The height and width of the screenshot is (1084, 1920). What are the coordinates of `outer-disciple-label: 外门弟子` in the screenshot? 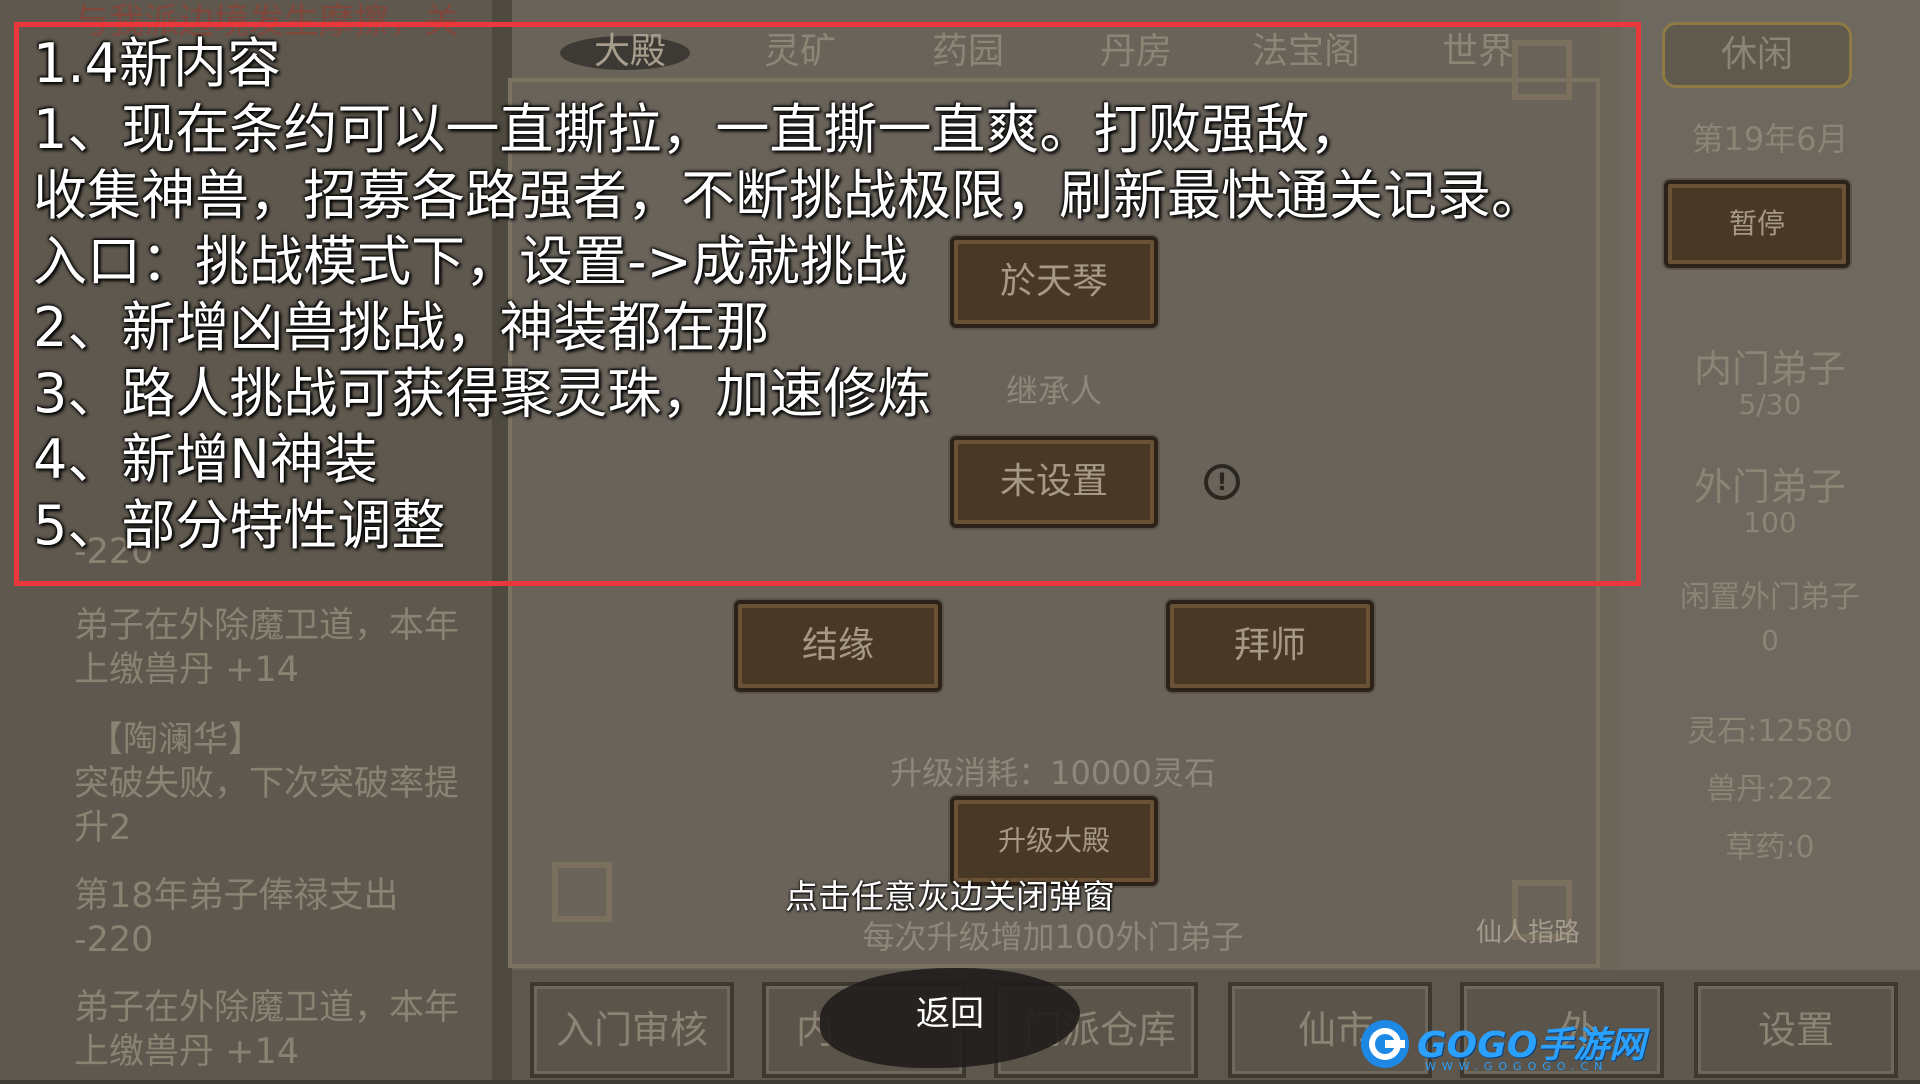 It's located at (1769, 487).